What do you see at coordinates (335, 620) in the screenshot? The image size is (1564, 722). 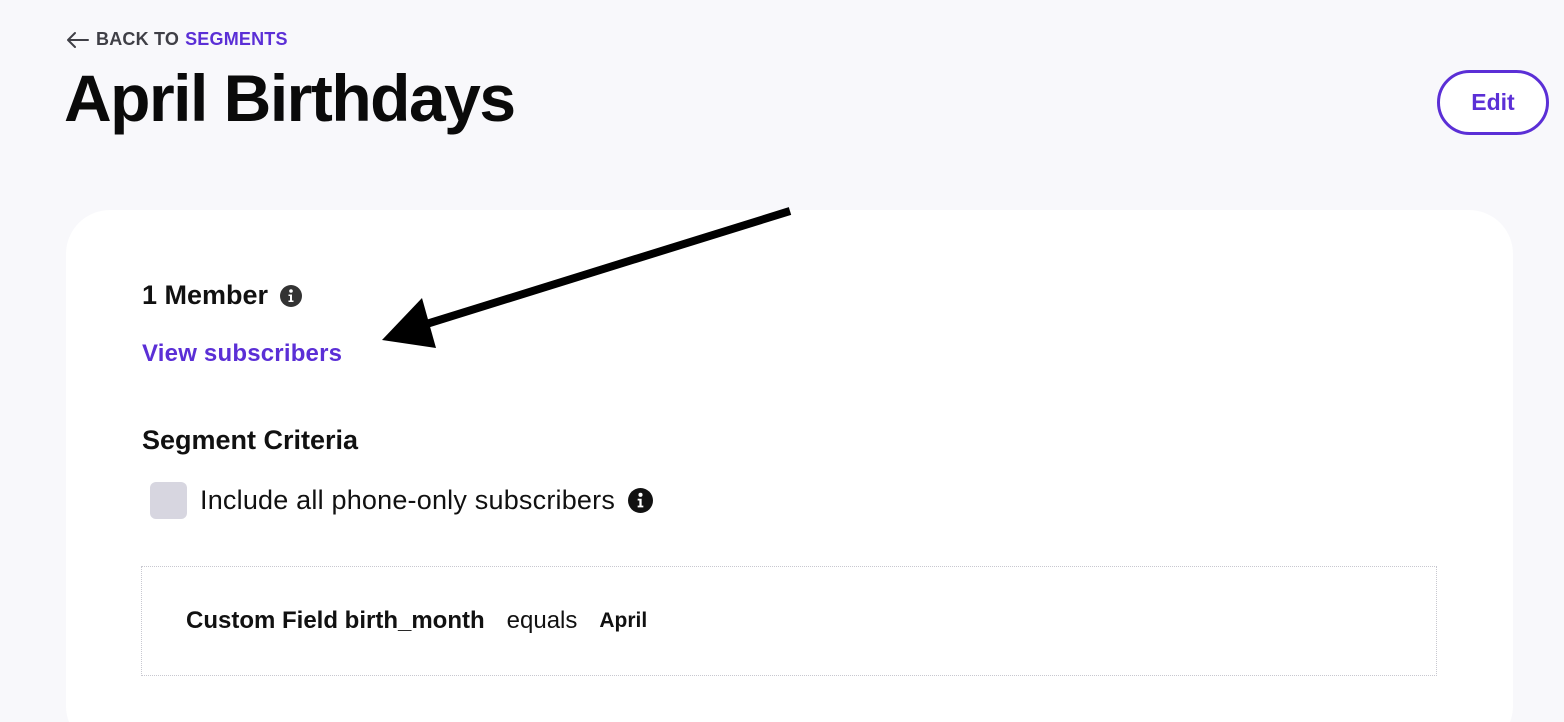 I see `rule-field: Custom Field birth_month` at bounding box center [335, 620].